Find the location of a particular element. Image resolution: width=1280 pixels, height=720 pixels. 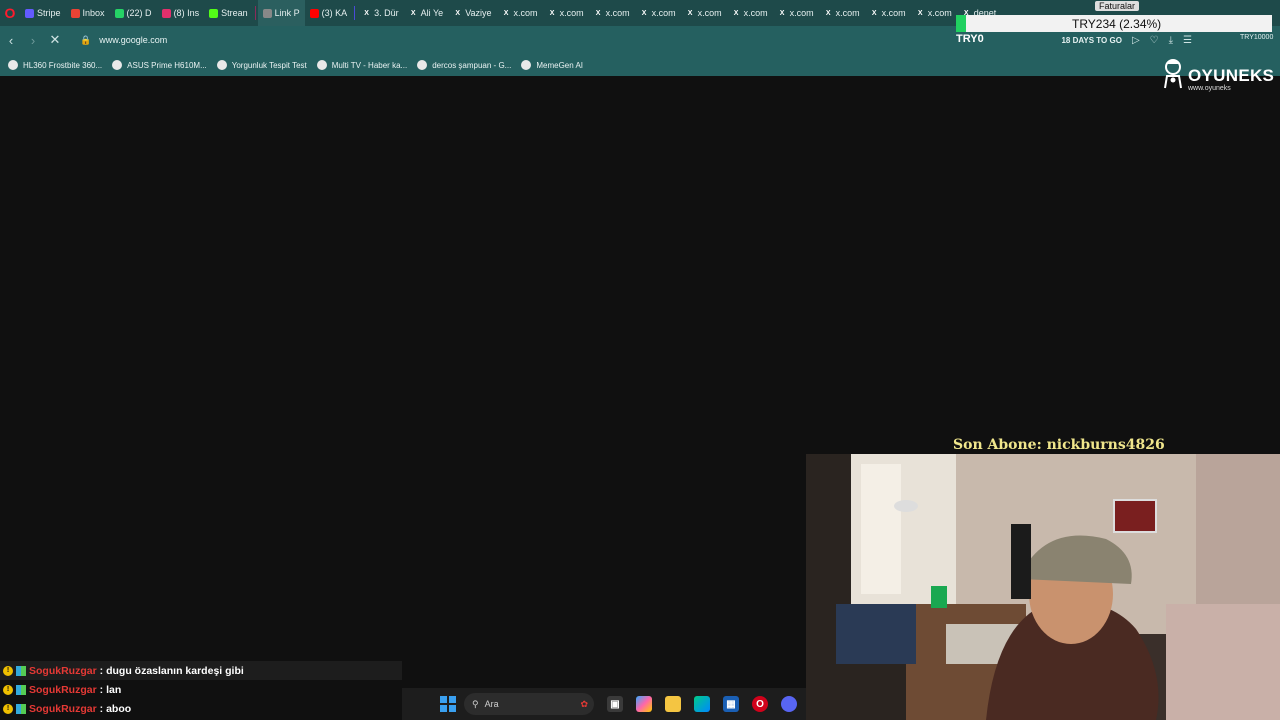

tab: X Vaziye is located at coordinates (472, 13).